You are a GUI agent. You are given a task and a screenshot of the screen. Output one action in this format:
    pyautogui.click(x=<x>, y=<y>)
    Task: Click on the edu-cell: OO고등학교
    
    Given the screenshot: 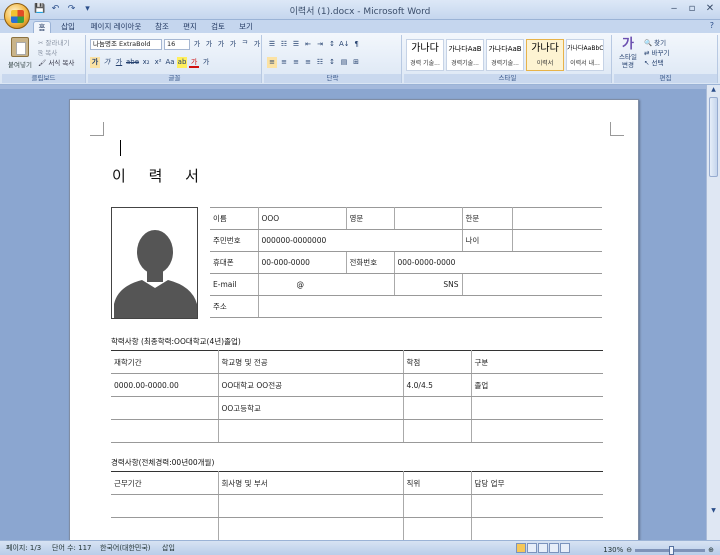 What is the action you would take?
    pyautogui.click(x=311, y=408)
    